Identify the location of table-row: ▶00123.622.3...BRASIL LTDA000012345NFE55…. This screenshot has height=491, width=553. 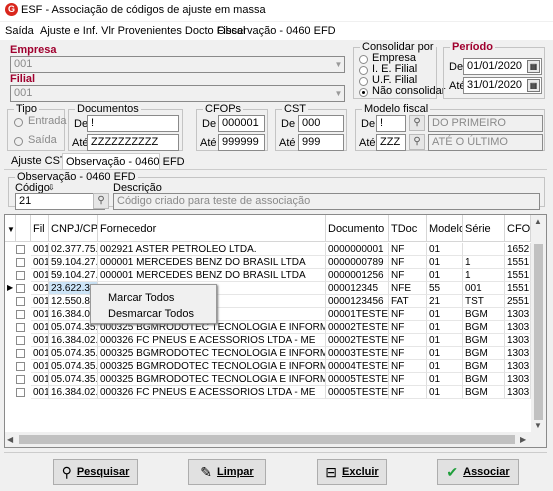
(275, 288).